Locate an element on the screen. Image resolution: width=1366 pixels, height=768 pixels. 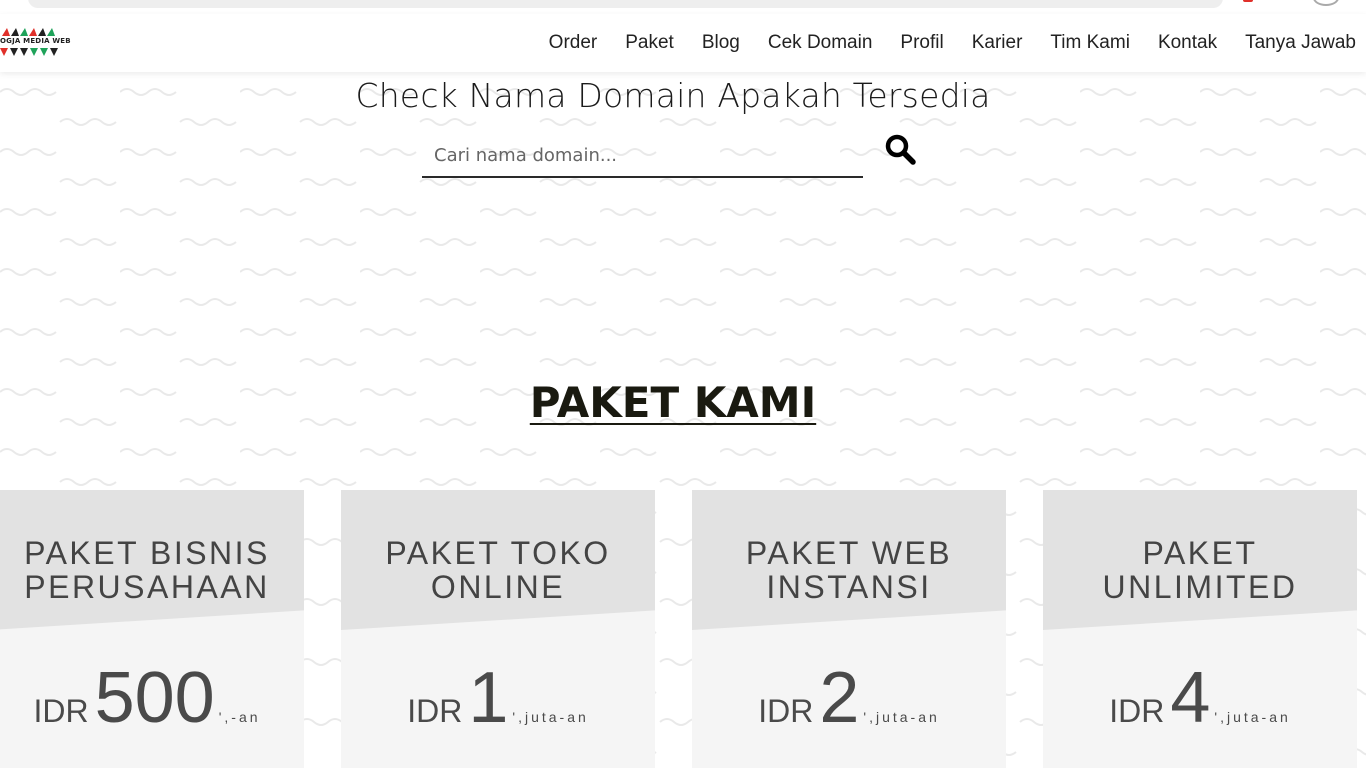
package-price: IDR 500 ',-an is located at coordinates (152, 698).